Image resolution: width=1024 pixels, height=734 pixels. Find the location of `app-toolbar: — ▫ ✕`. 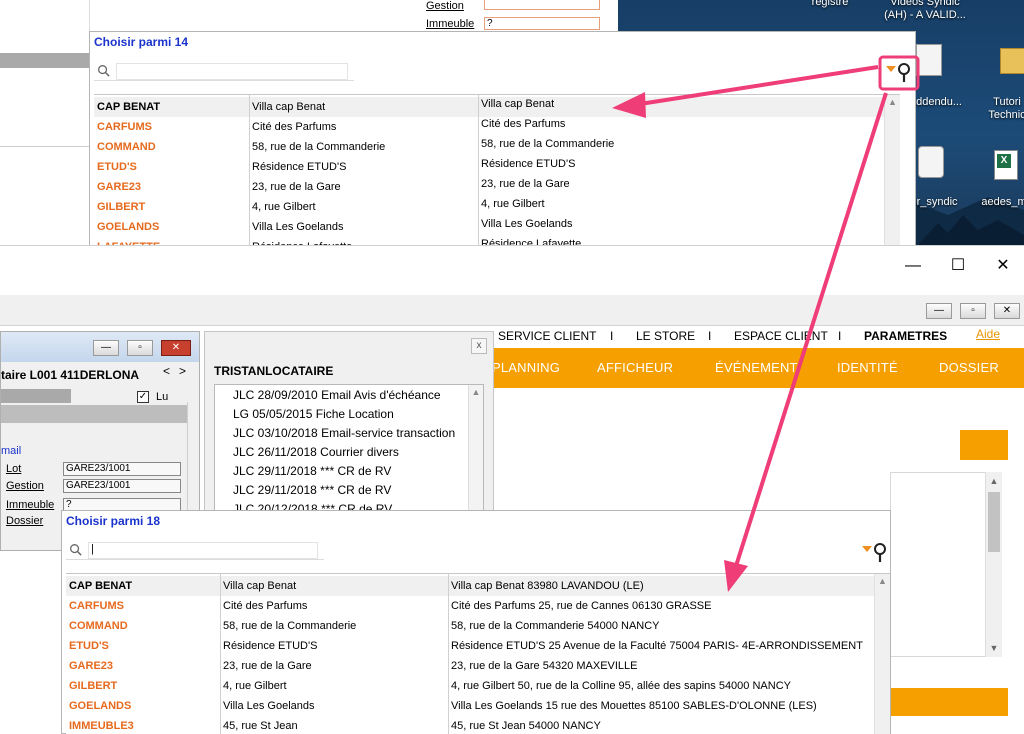

app-toolbar: — ▫ ✕ is located at coordinates (512, 310).